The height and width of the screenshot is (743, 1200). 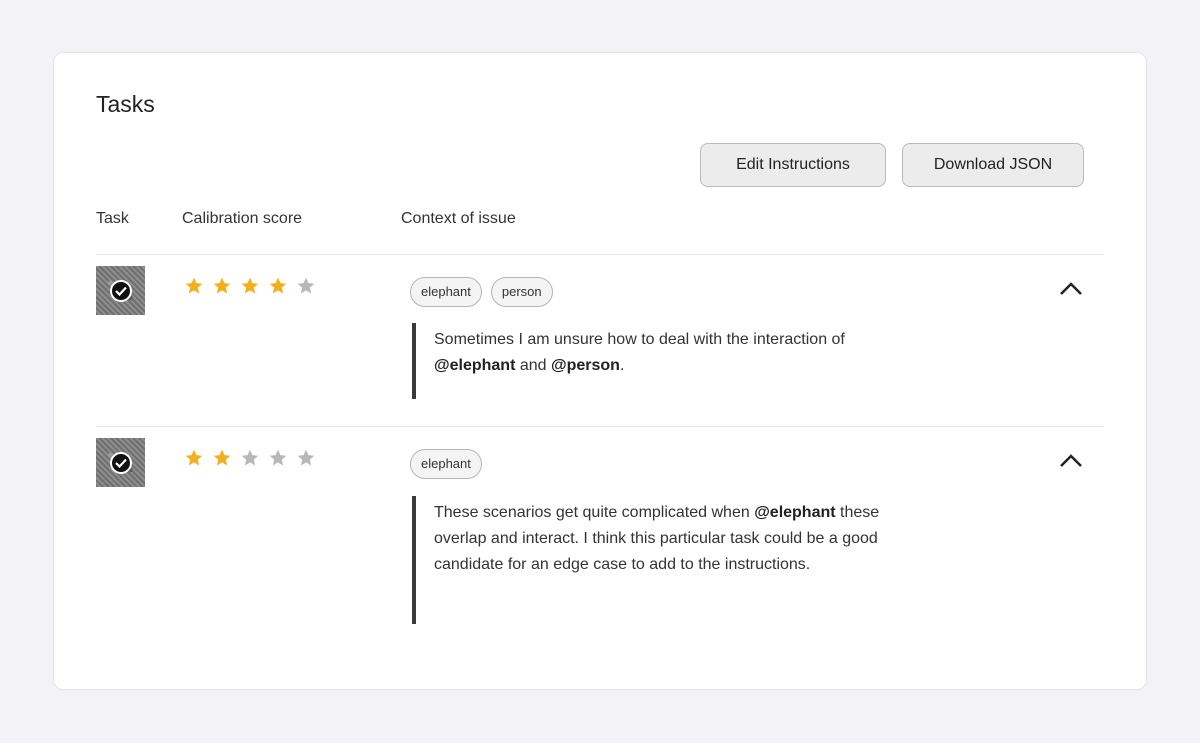 What do you see at coordinates (585, 365) in the screenshot?
I see `mention-person: @person` at bounding box center [585, 365].